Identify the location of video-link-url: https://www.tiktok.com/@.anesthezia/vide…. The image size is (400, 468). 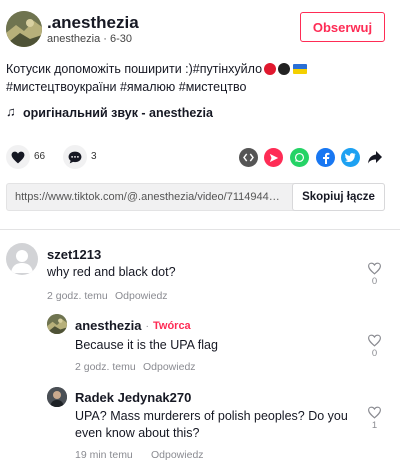
(150, 197).